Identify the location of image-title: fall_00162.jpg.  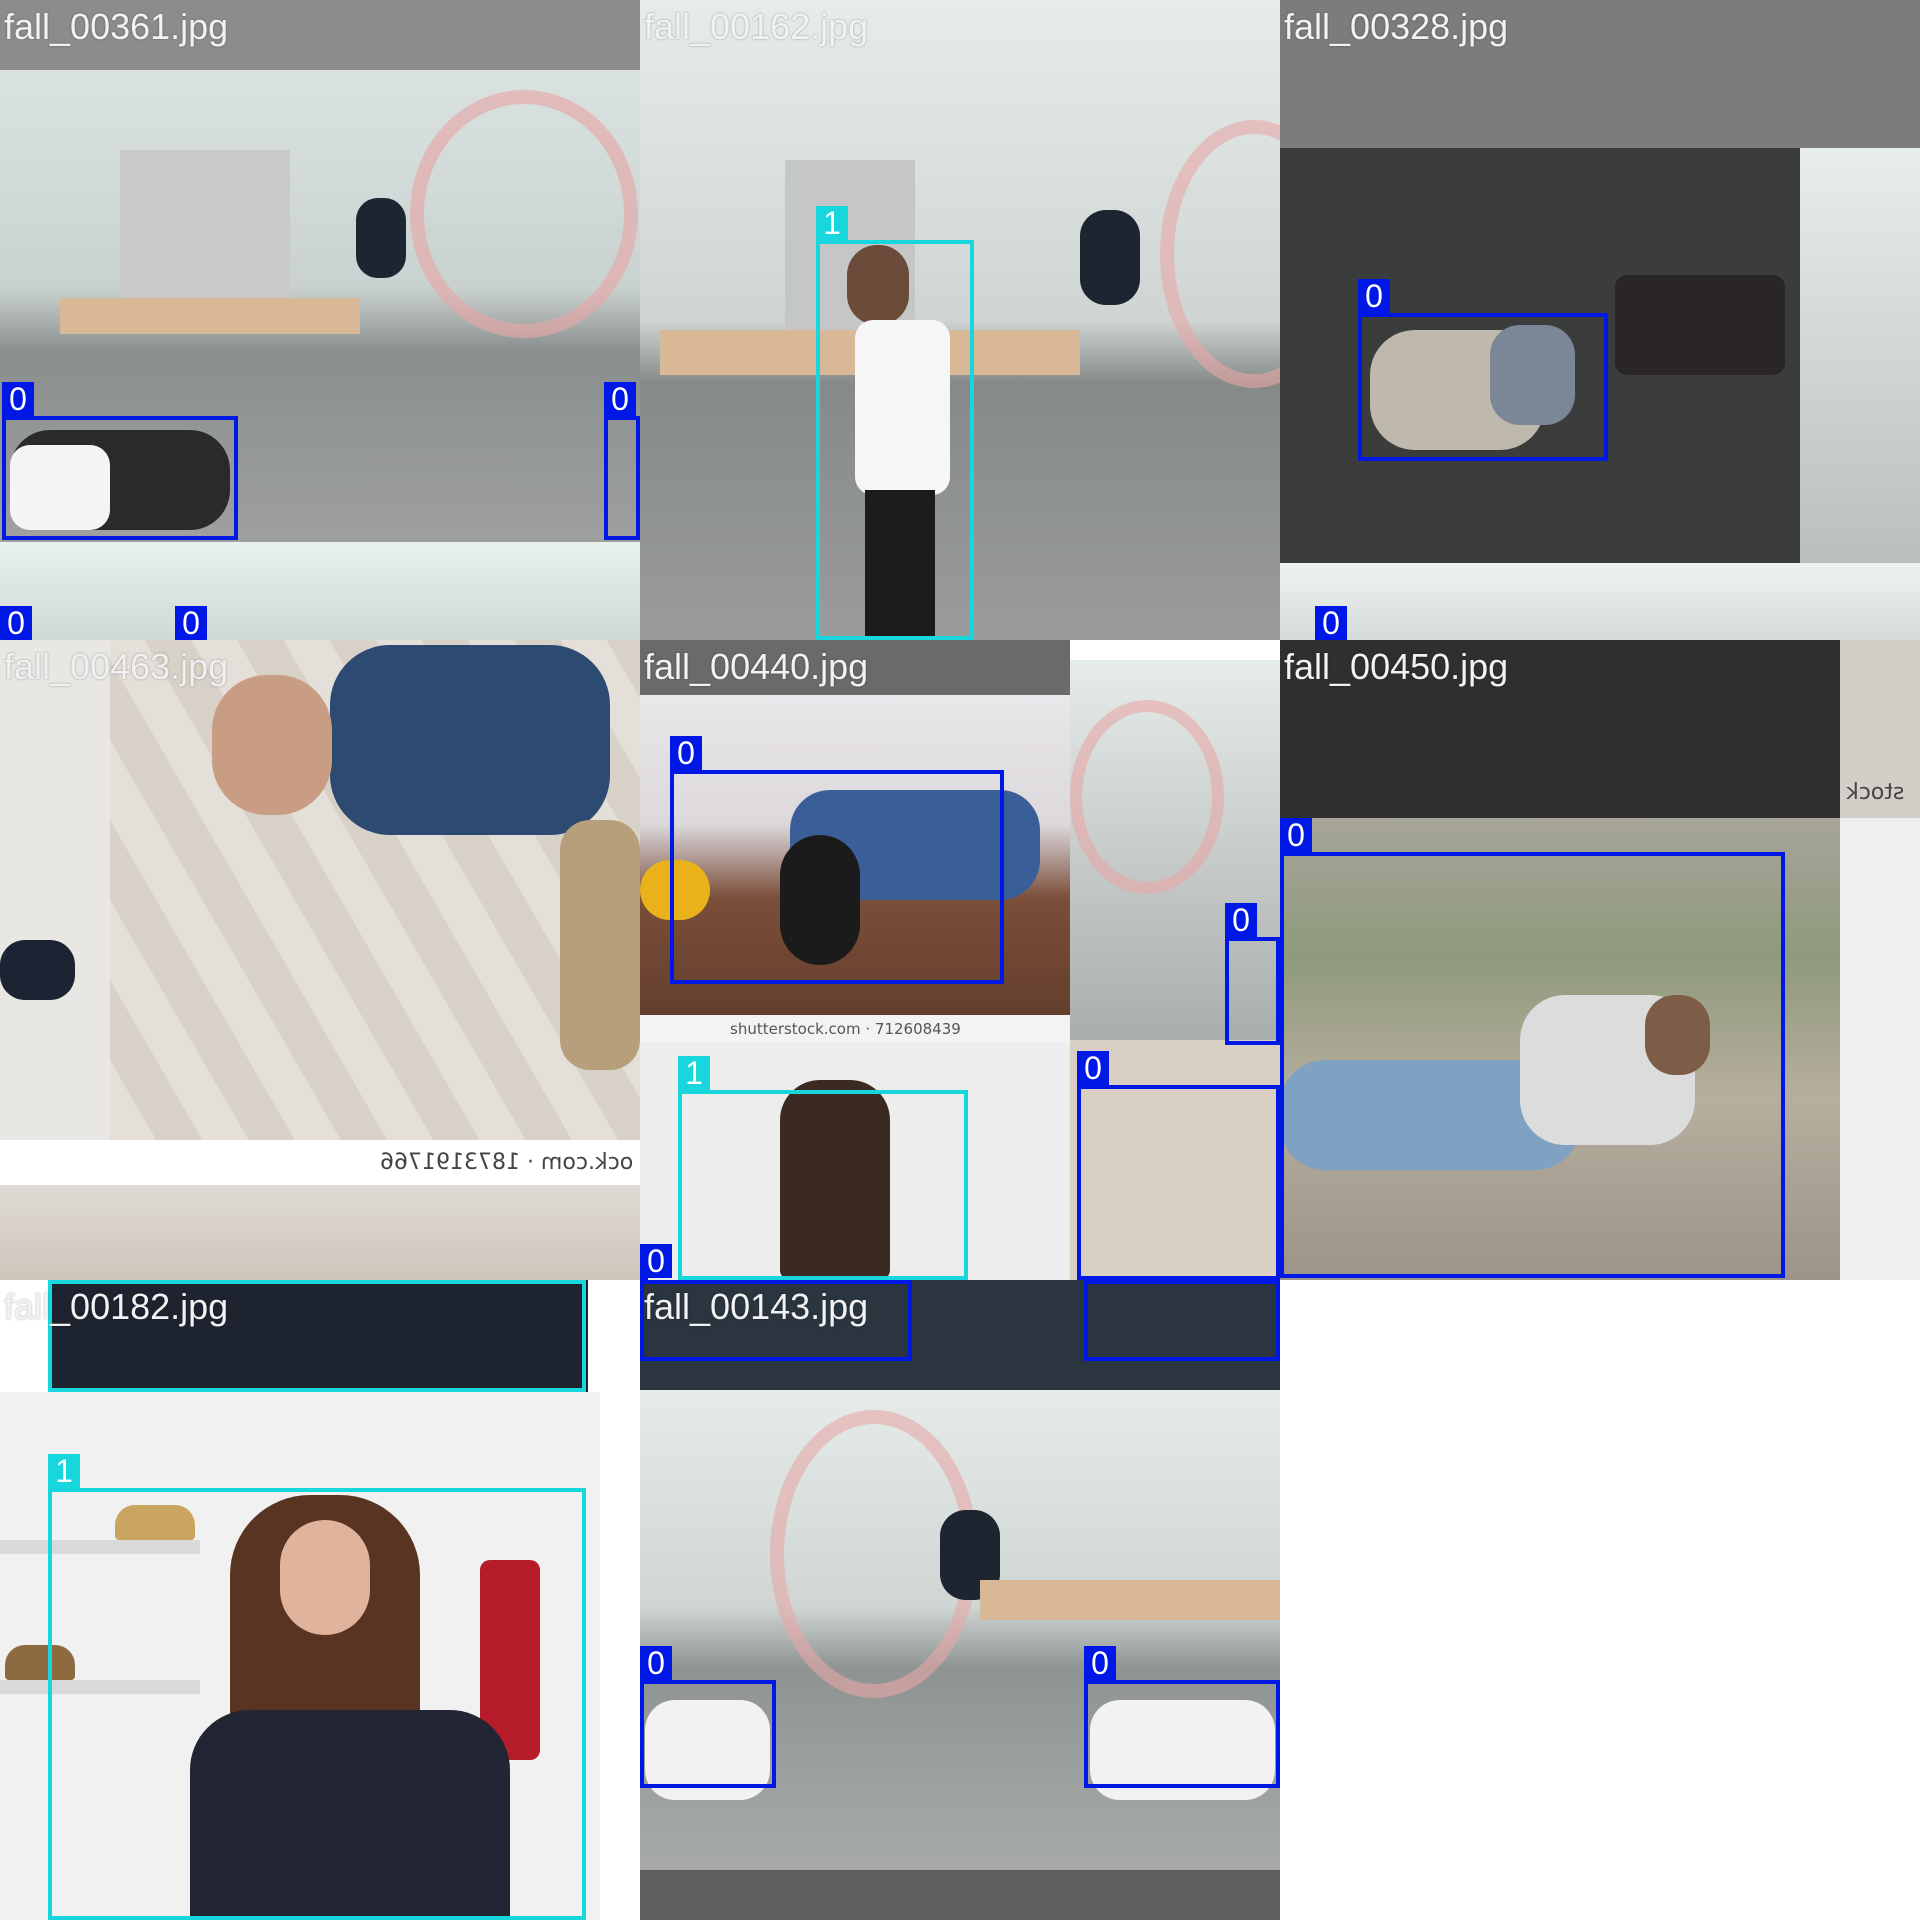
(756, 26).